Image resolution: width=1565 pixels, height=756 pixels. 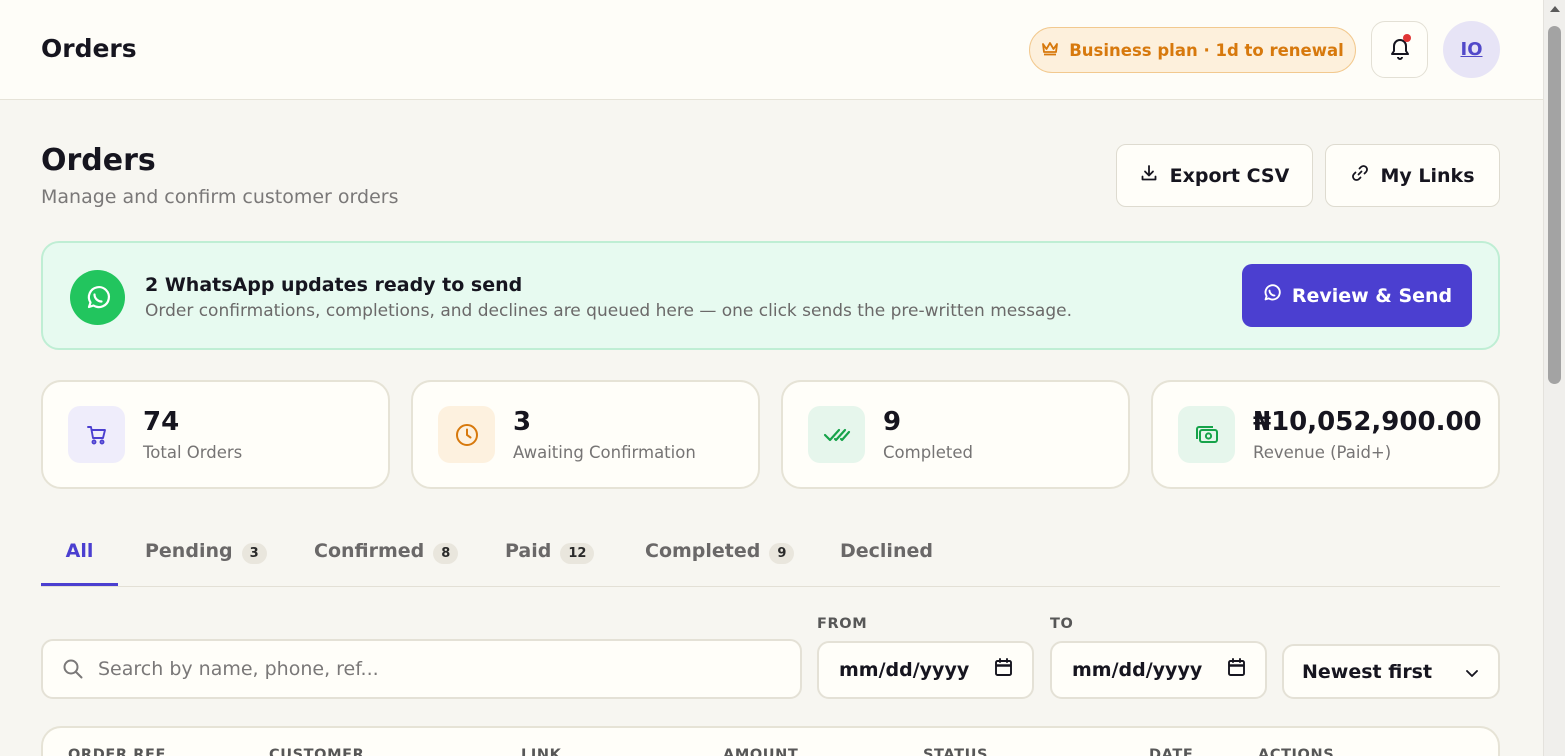 What do you see at coordinates (577, 553) in the screenshot?
I see `tab-count: 12` at bounding box center [577, 553].